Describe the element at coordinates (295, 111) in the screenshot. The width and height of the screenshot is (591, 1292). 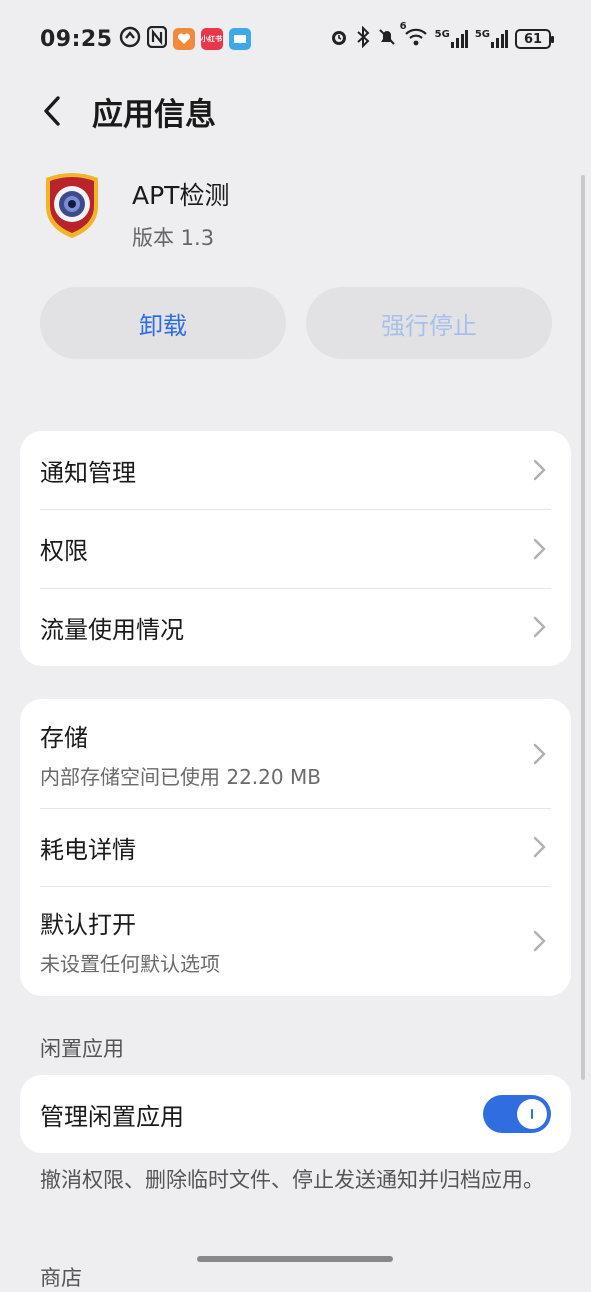
I see `app-bar: 应用信息` at that location.